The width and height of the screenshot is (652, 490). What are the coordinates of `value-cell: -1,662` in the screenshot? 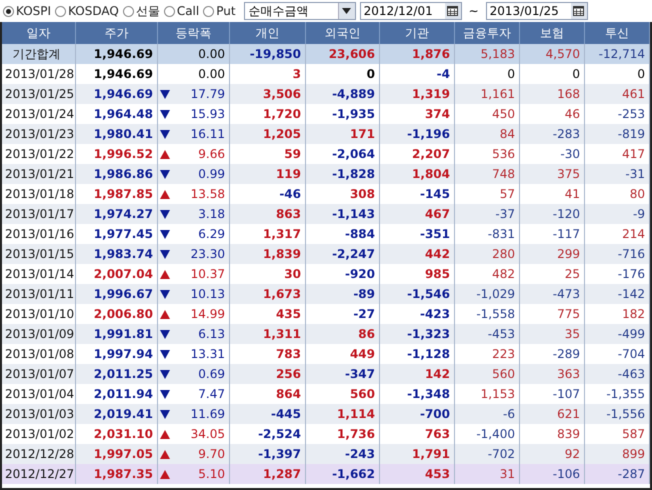 It's located at (343, 474).